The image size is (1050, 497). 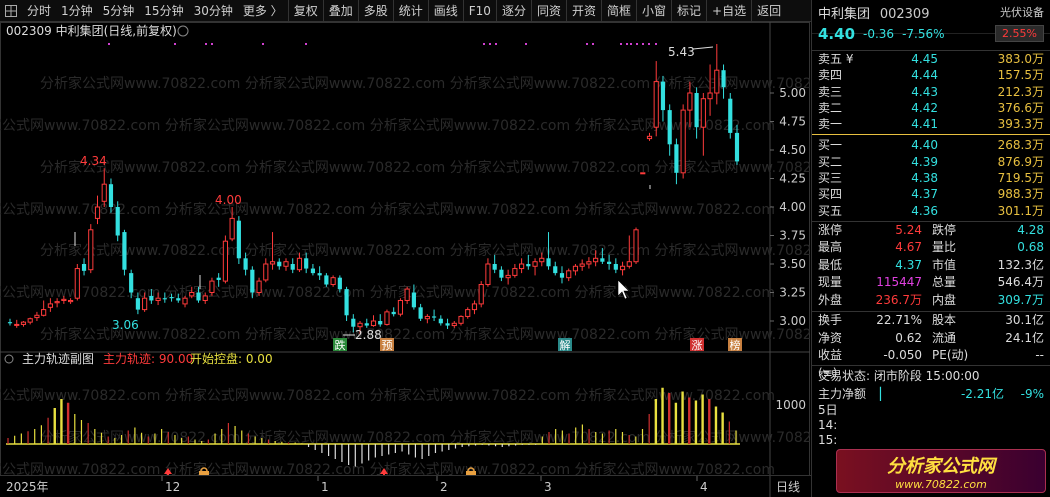 I want to click on ask-volume: 393.3万, so click(x=1020, y=124).